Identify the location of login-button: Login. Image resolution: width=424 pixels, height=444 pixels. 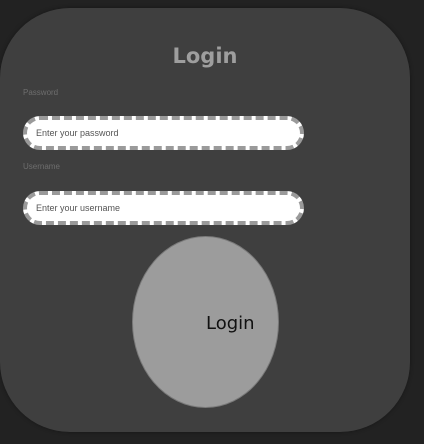
(205, 322).